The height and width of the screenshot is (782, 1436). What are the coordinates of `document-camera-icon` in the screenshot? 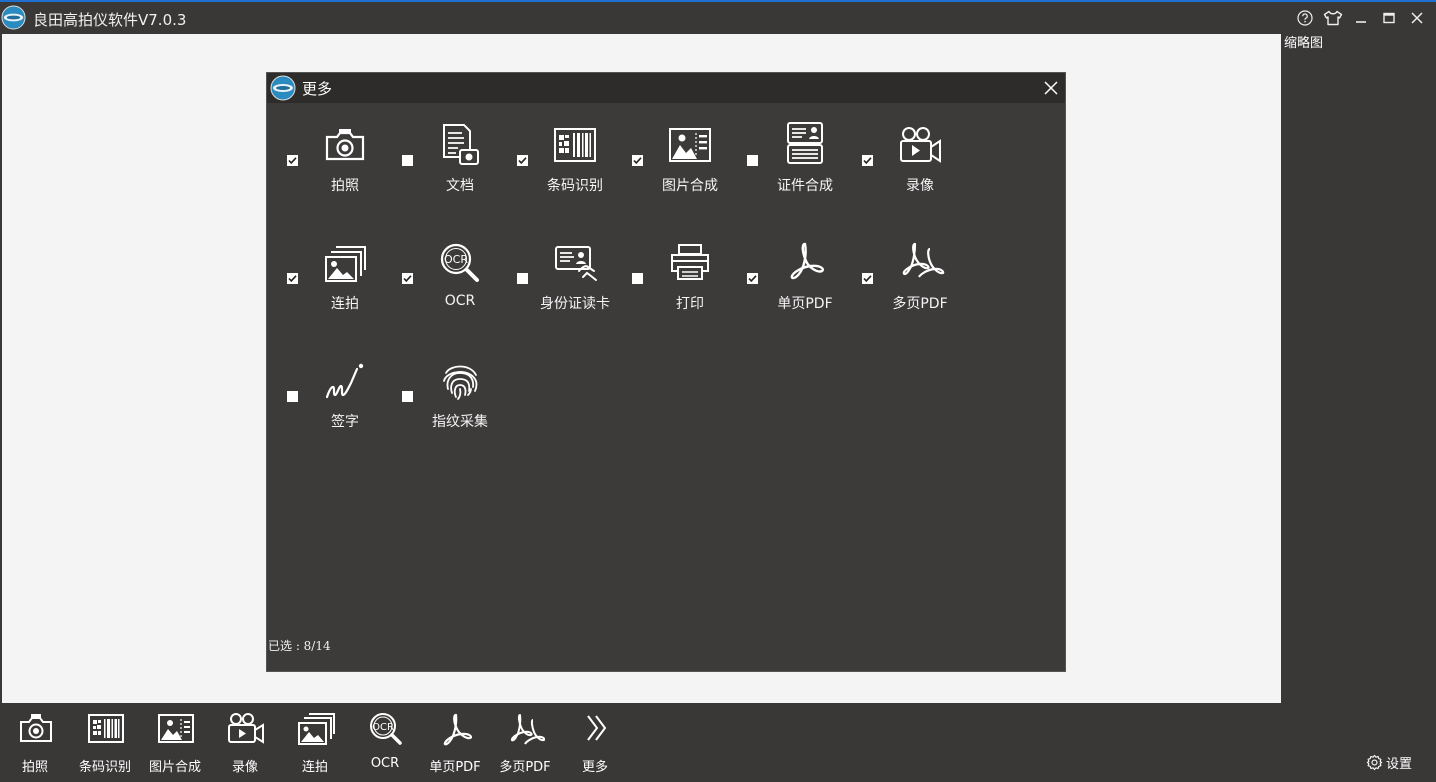 It's located at (460, 145).